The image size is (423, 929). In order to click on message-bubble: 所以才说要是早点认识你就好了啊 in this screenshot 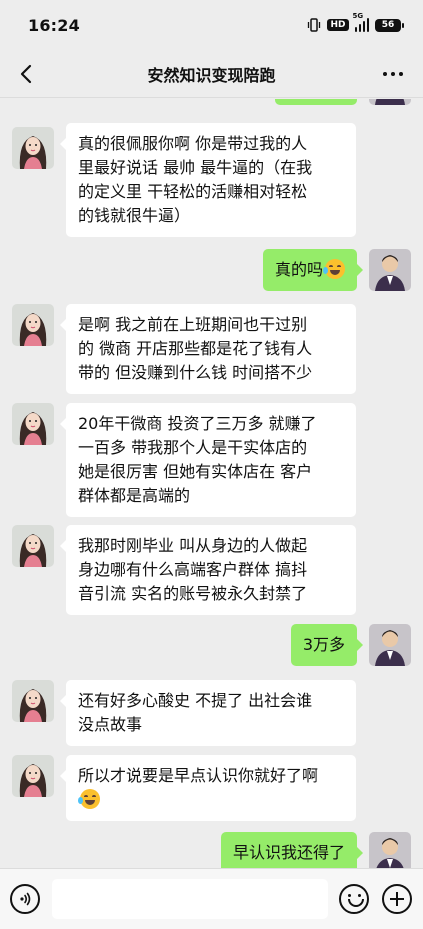, I will do `click(208, 788)`.